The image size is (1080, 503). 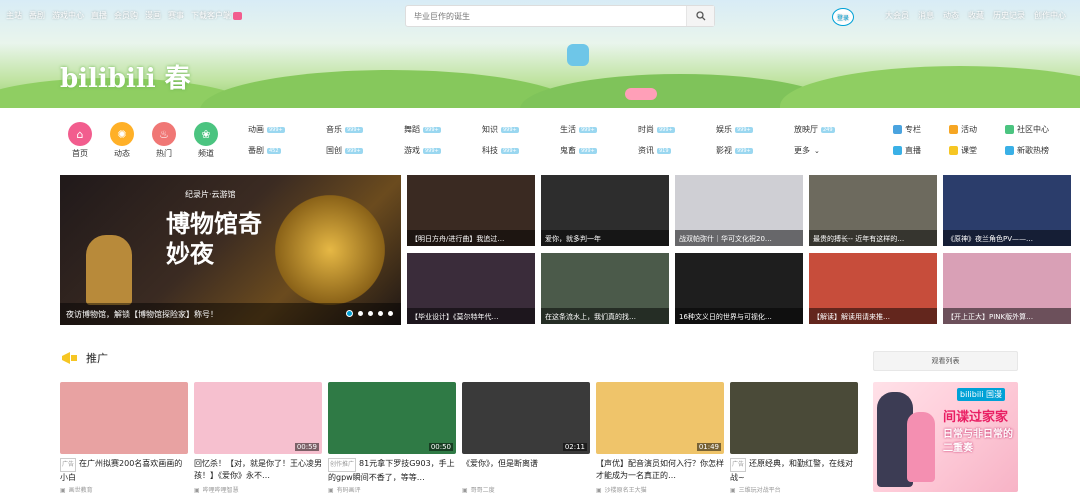 What do you see at coordinates (568, 129) in the screenshot?
I see `category-name: 生活` at bounding box center [568, 129].